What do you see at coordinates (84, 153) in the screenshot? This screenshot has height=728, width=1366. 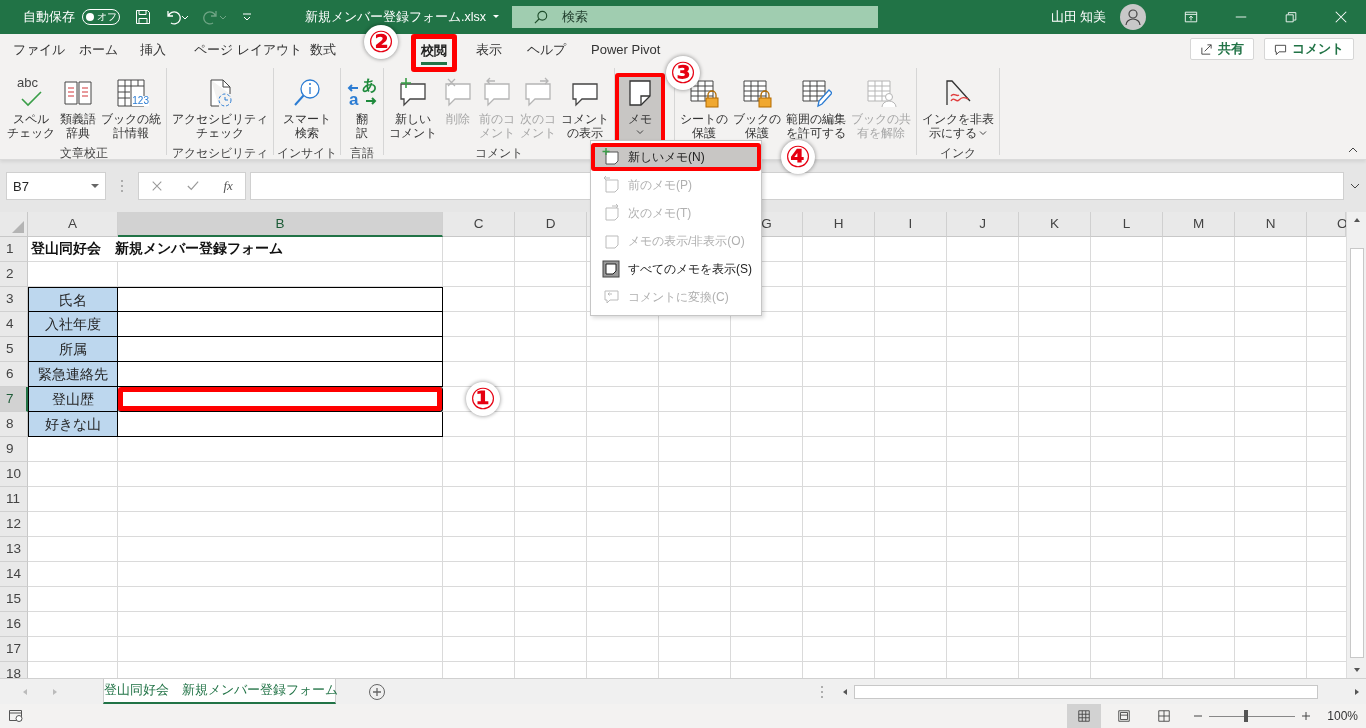 I see `group-label: 文章校正` at bounding box center [84, 153].